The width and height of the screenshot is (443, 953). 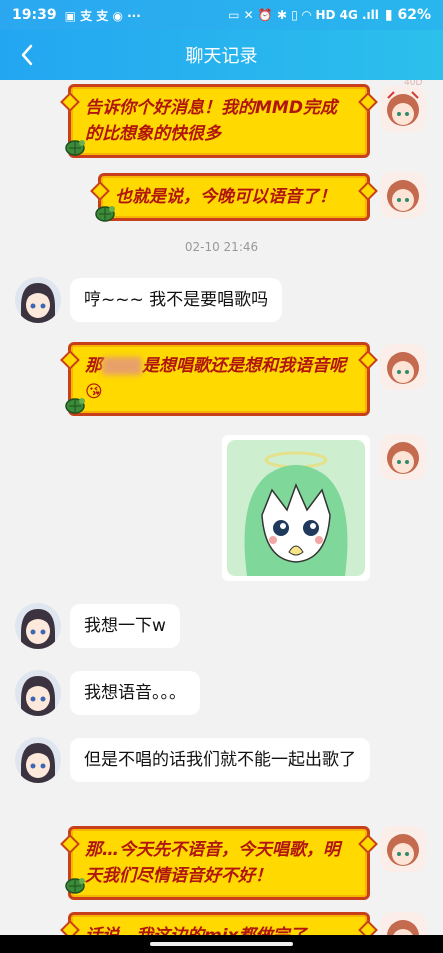 I want to click on message-text: 哼~~~ 我不是要唱歌吗, so click(x=176, y=300).